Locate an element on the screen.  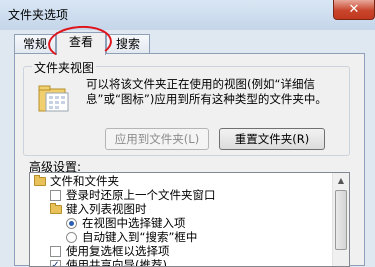
tab-view: 查看 is located at coordinates (81, 43).